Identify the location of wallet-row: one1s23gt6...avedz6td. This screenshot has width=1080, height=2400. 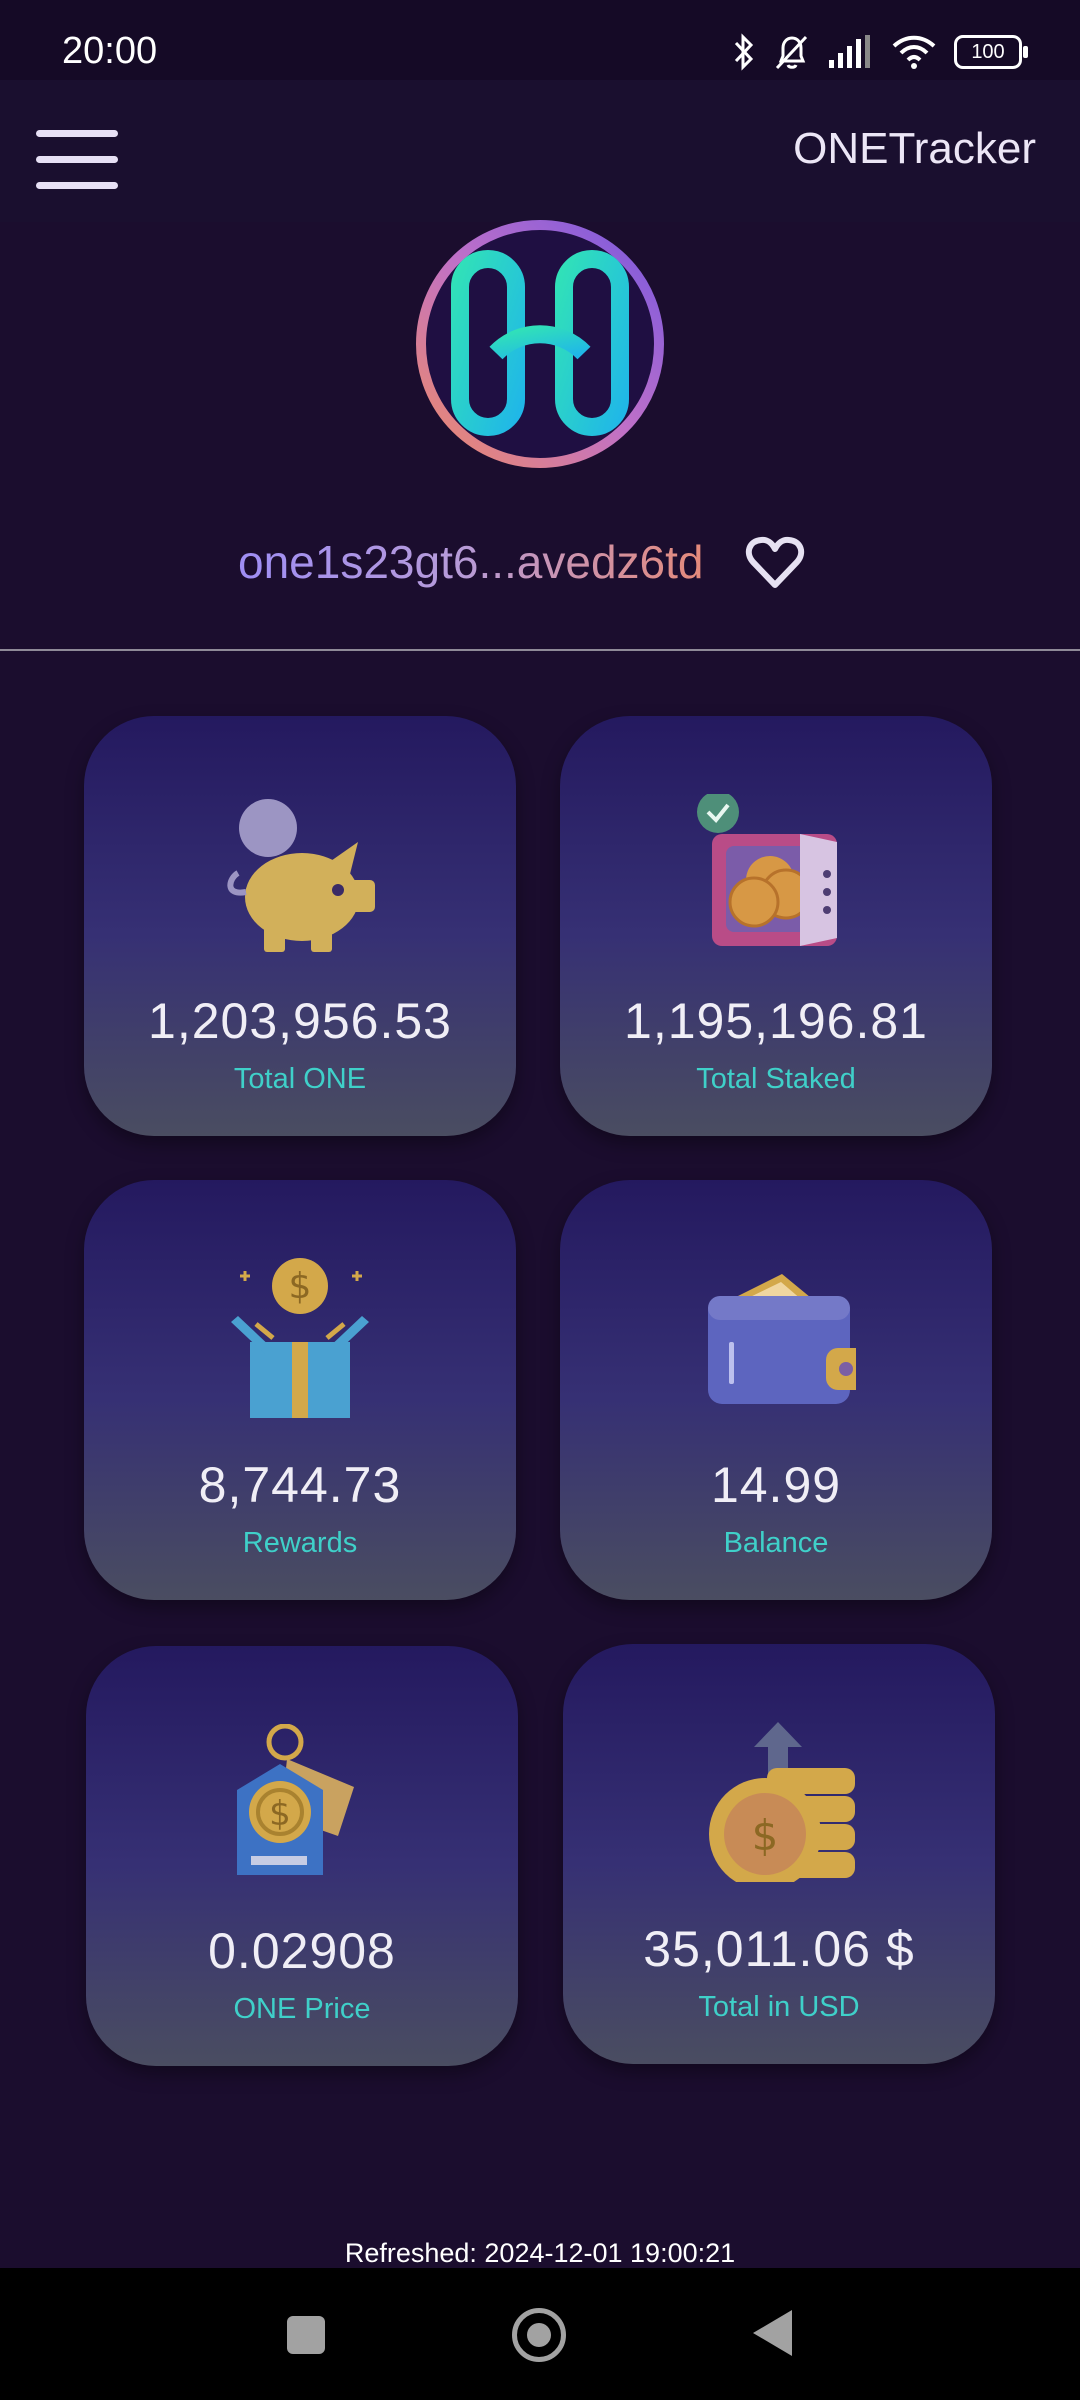
(540, 570).